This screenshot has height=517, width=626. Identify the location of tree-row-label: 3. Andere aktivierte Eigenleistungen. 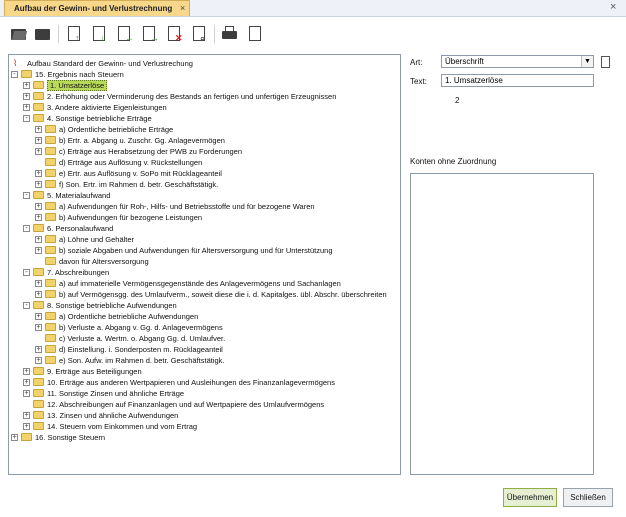
(107, 107).